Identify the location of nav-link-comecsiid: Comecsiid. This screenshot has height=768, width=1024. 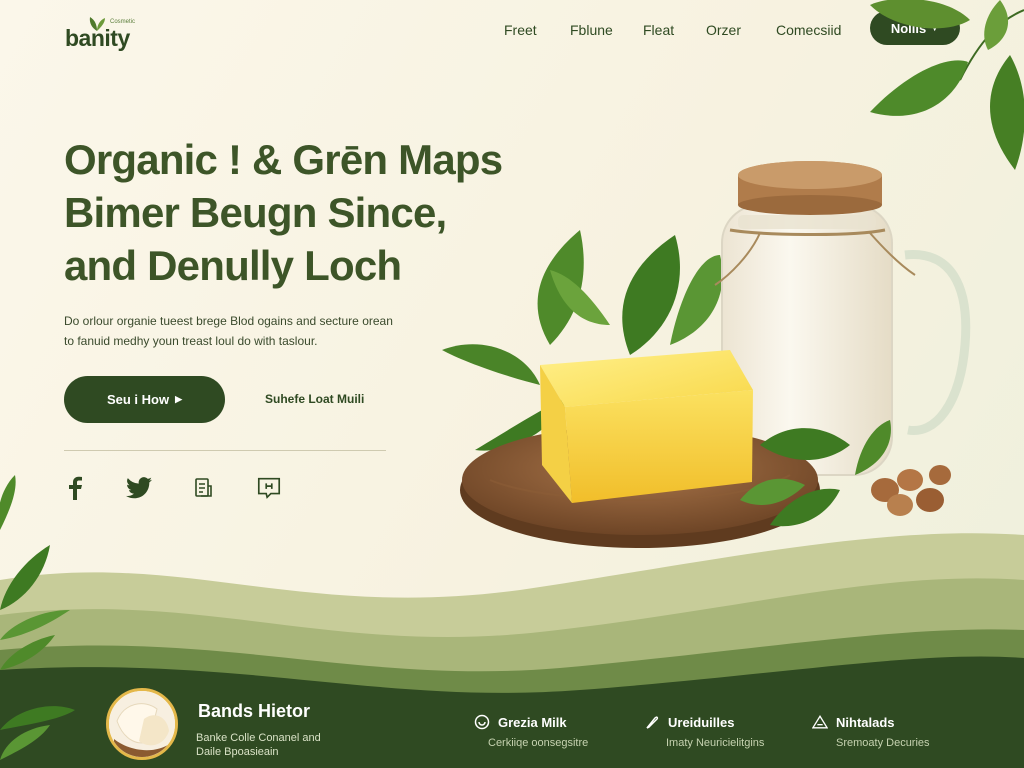
(808, 30).